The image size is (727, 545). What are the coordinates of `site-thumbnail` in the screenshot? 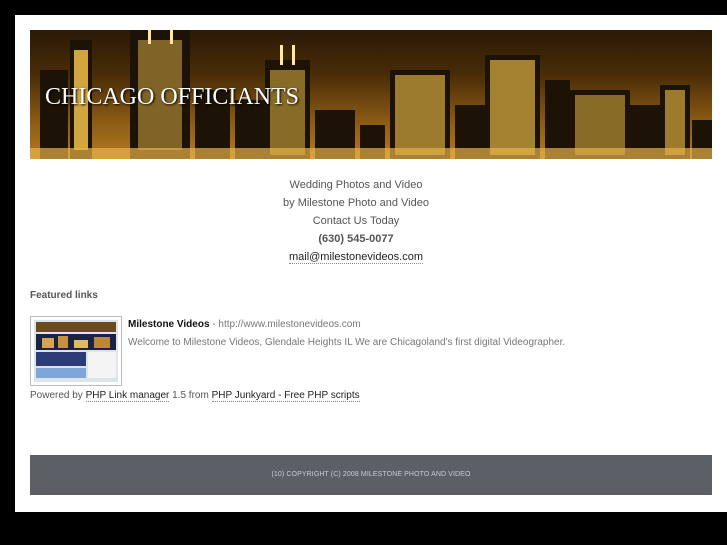 It's located at (76, 351).